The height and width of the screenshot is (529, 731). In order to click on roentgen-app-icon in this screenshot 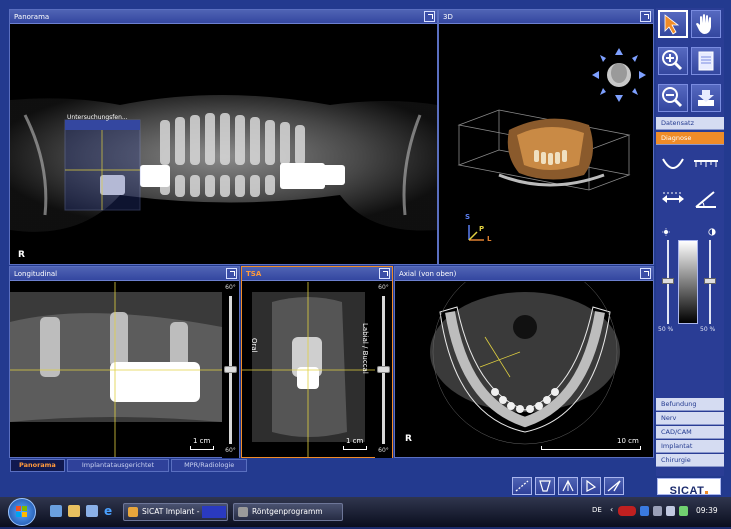, I will do `click(243, 512)`.